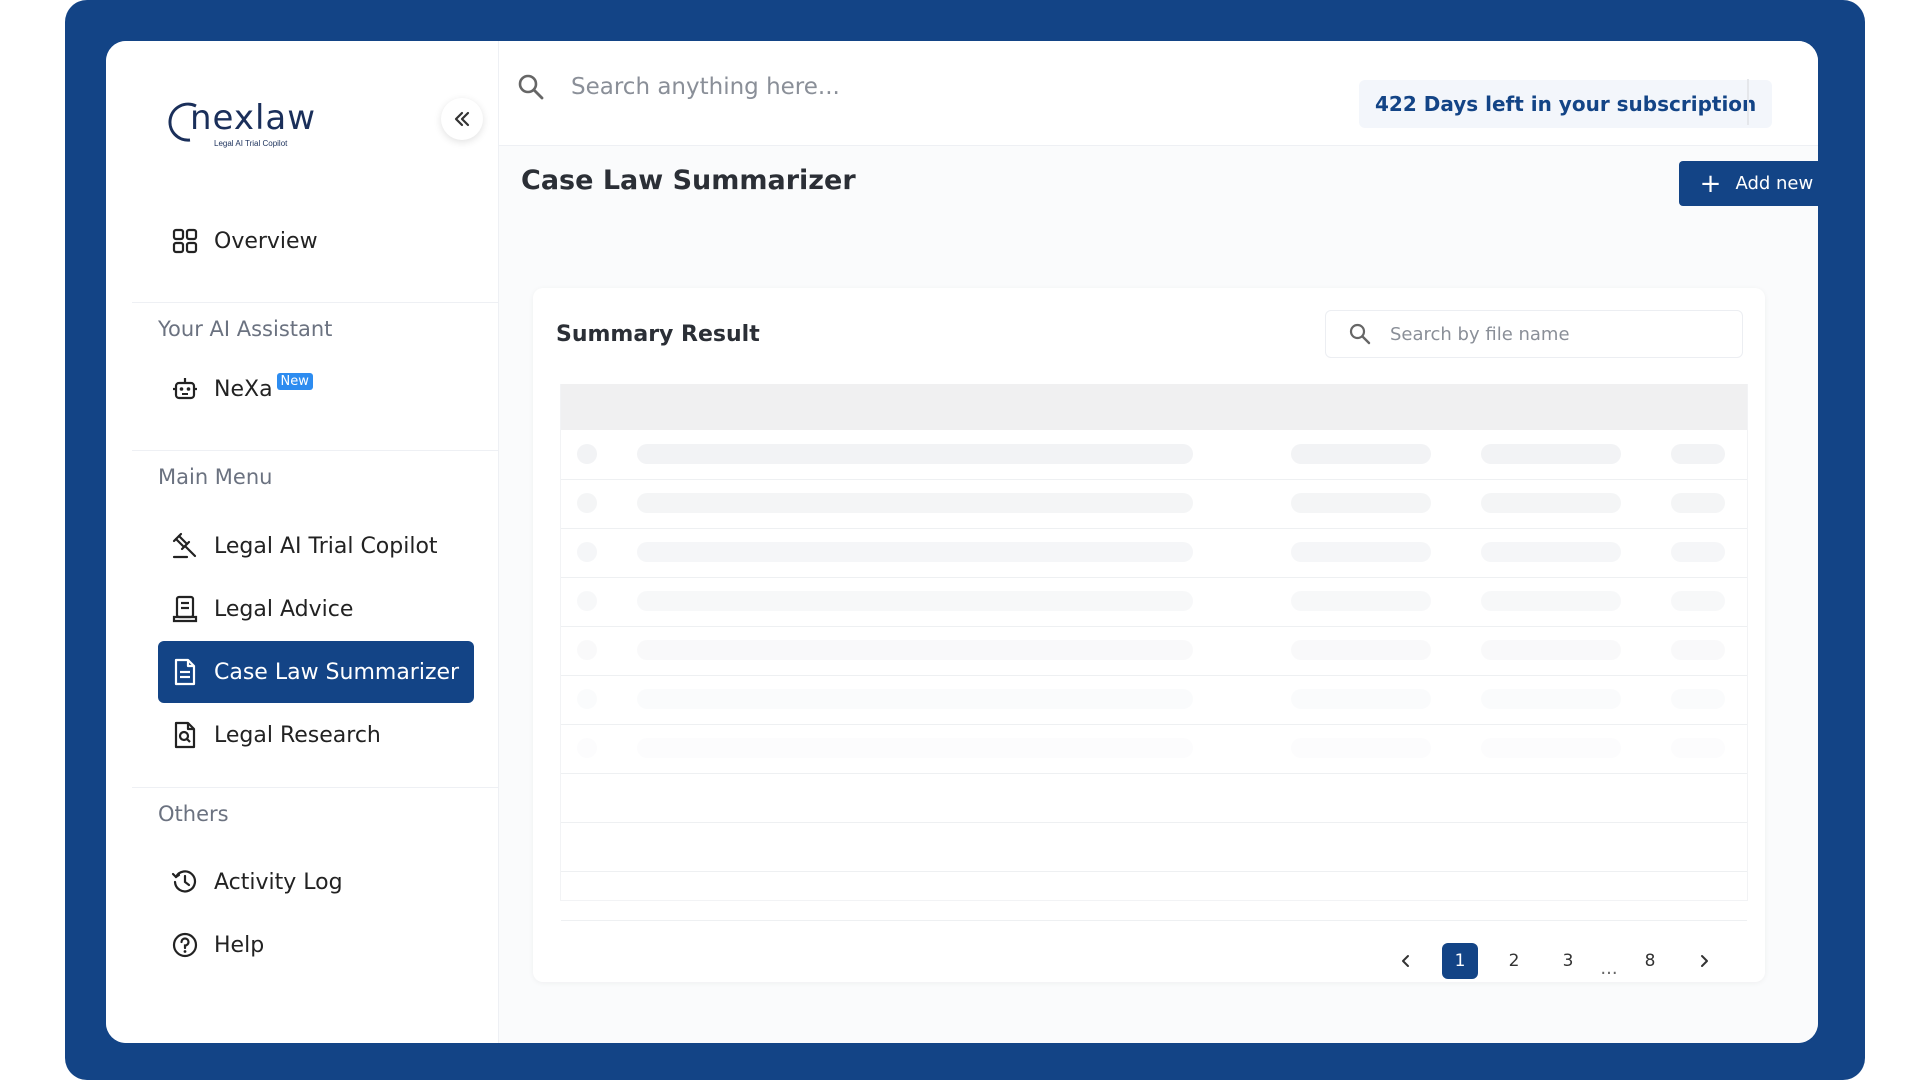  Describe the element at coordinates (266, 241) in the screenshot. I see `sidebar-item-label: Overview` at that location.